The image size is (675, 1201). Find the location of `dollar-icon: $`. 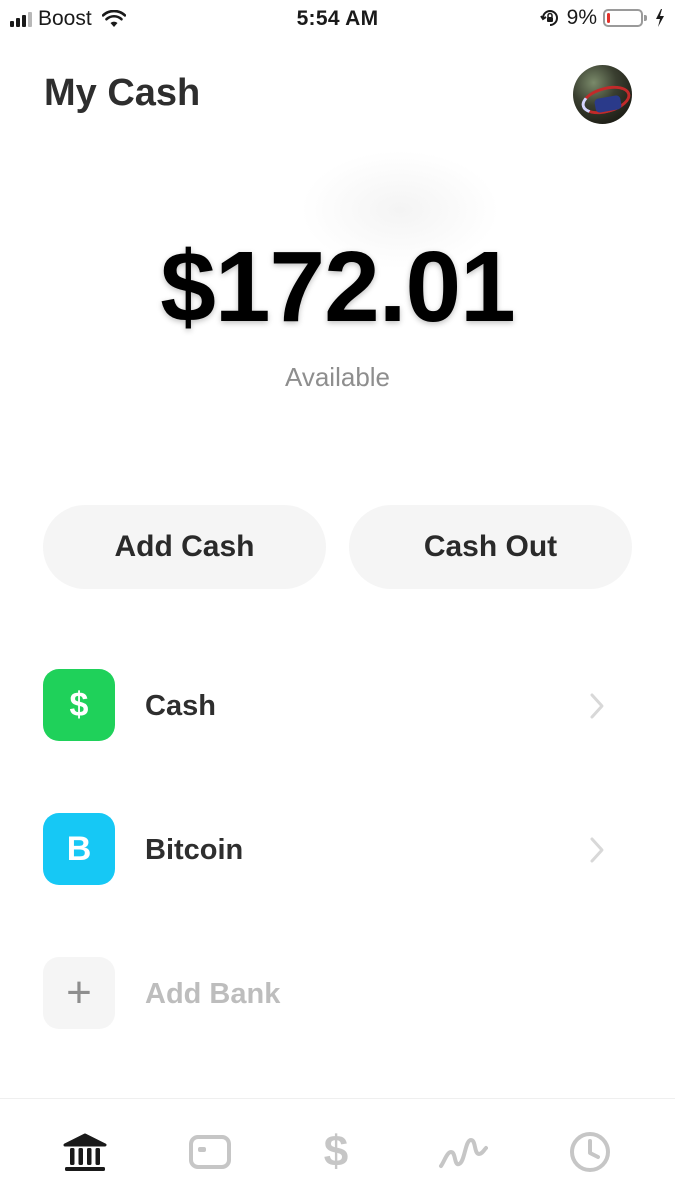

dollar-icon: $ is located at coordinates (336, 1151).